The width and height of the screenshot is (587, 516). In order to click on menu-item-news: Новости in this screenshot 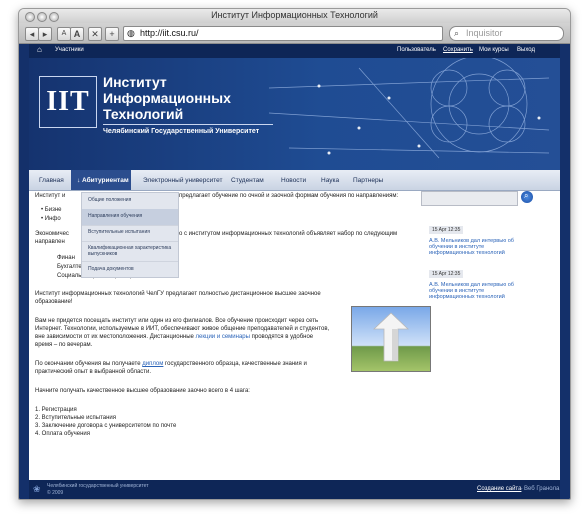, I will do `click(293, 180)`.